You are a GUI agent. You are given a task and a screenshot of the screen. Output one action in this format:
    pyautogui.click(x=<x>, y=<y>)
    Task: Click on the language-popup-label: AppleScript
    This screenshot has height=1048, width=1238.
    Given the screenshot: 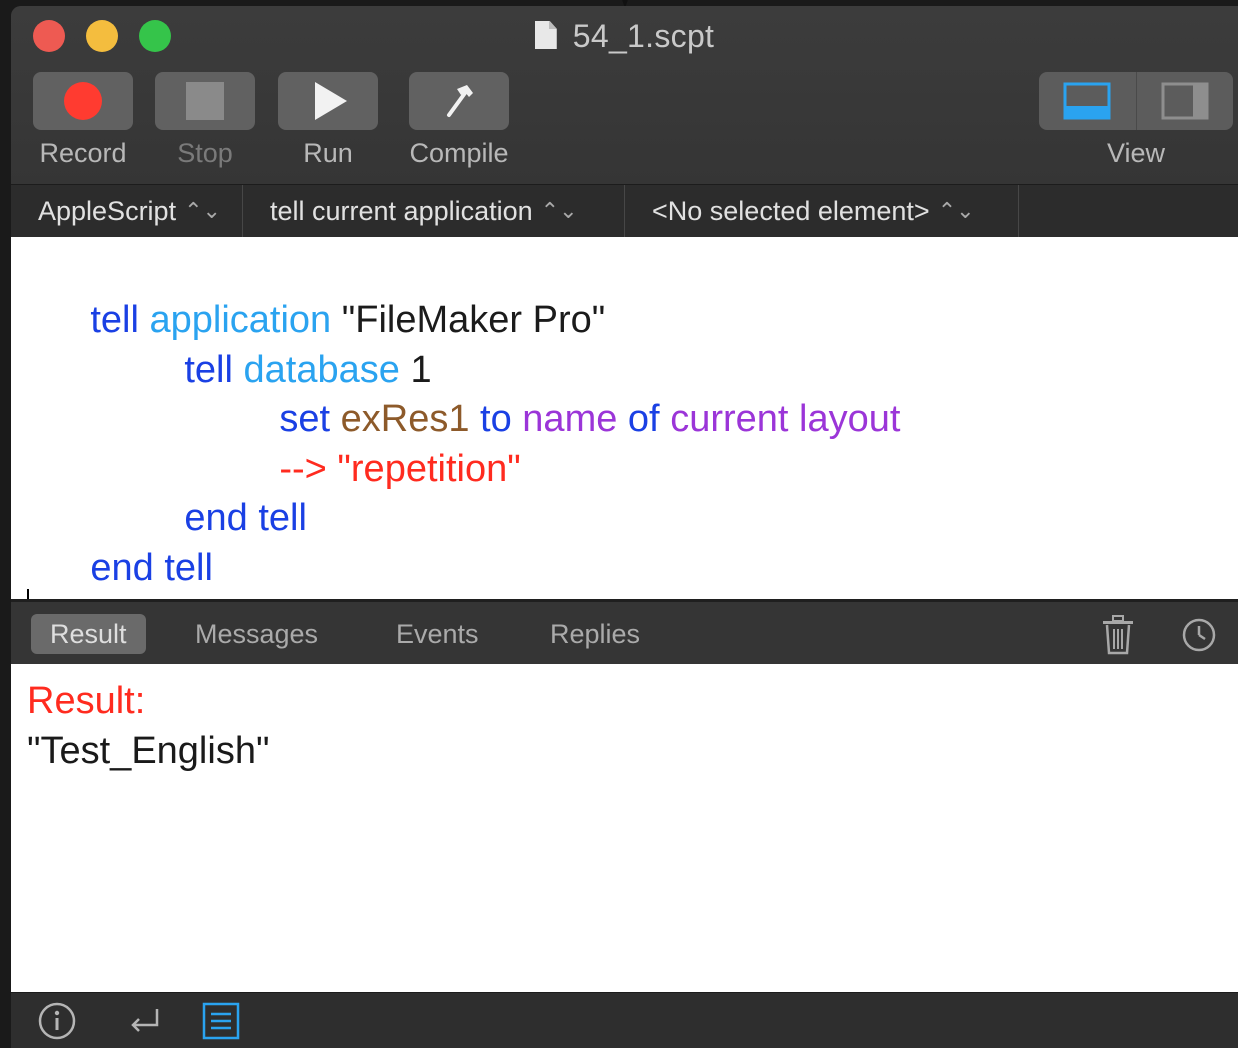 What is the action you would take?
    pyautogui.click(x=107, y=211)
    